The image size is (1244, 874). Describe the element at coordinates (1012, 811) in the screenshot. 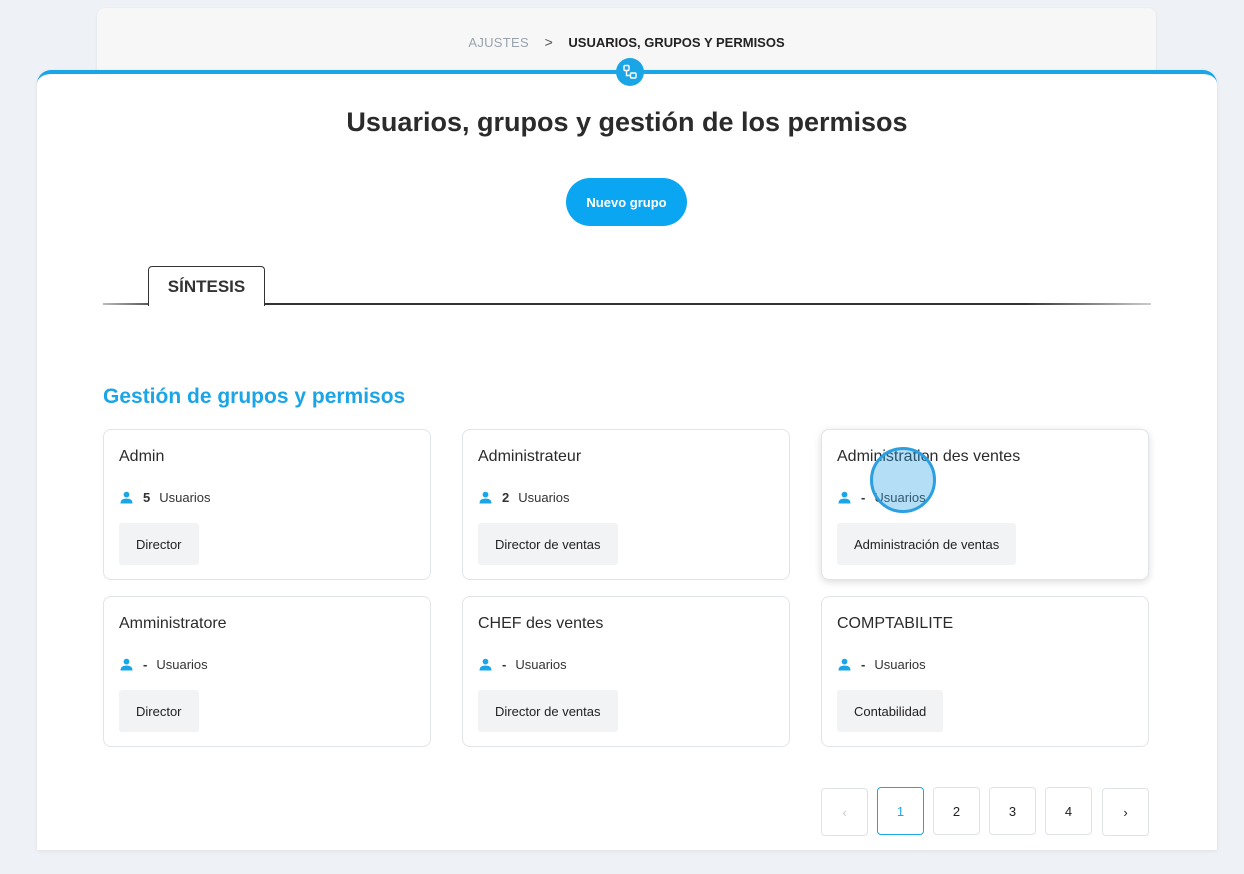

I see `pagination-page-3: 3` at that location.